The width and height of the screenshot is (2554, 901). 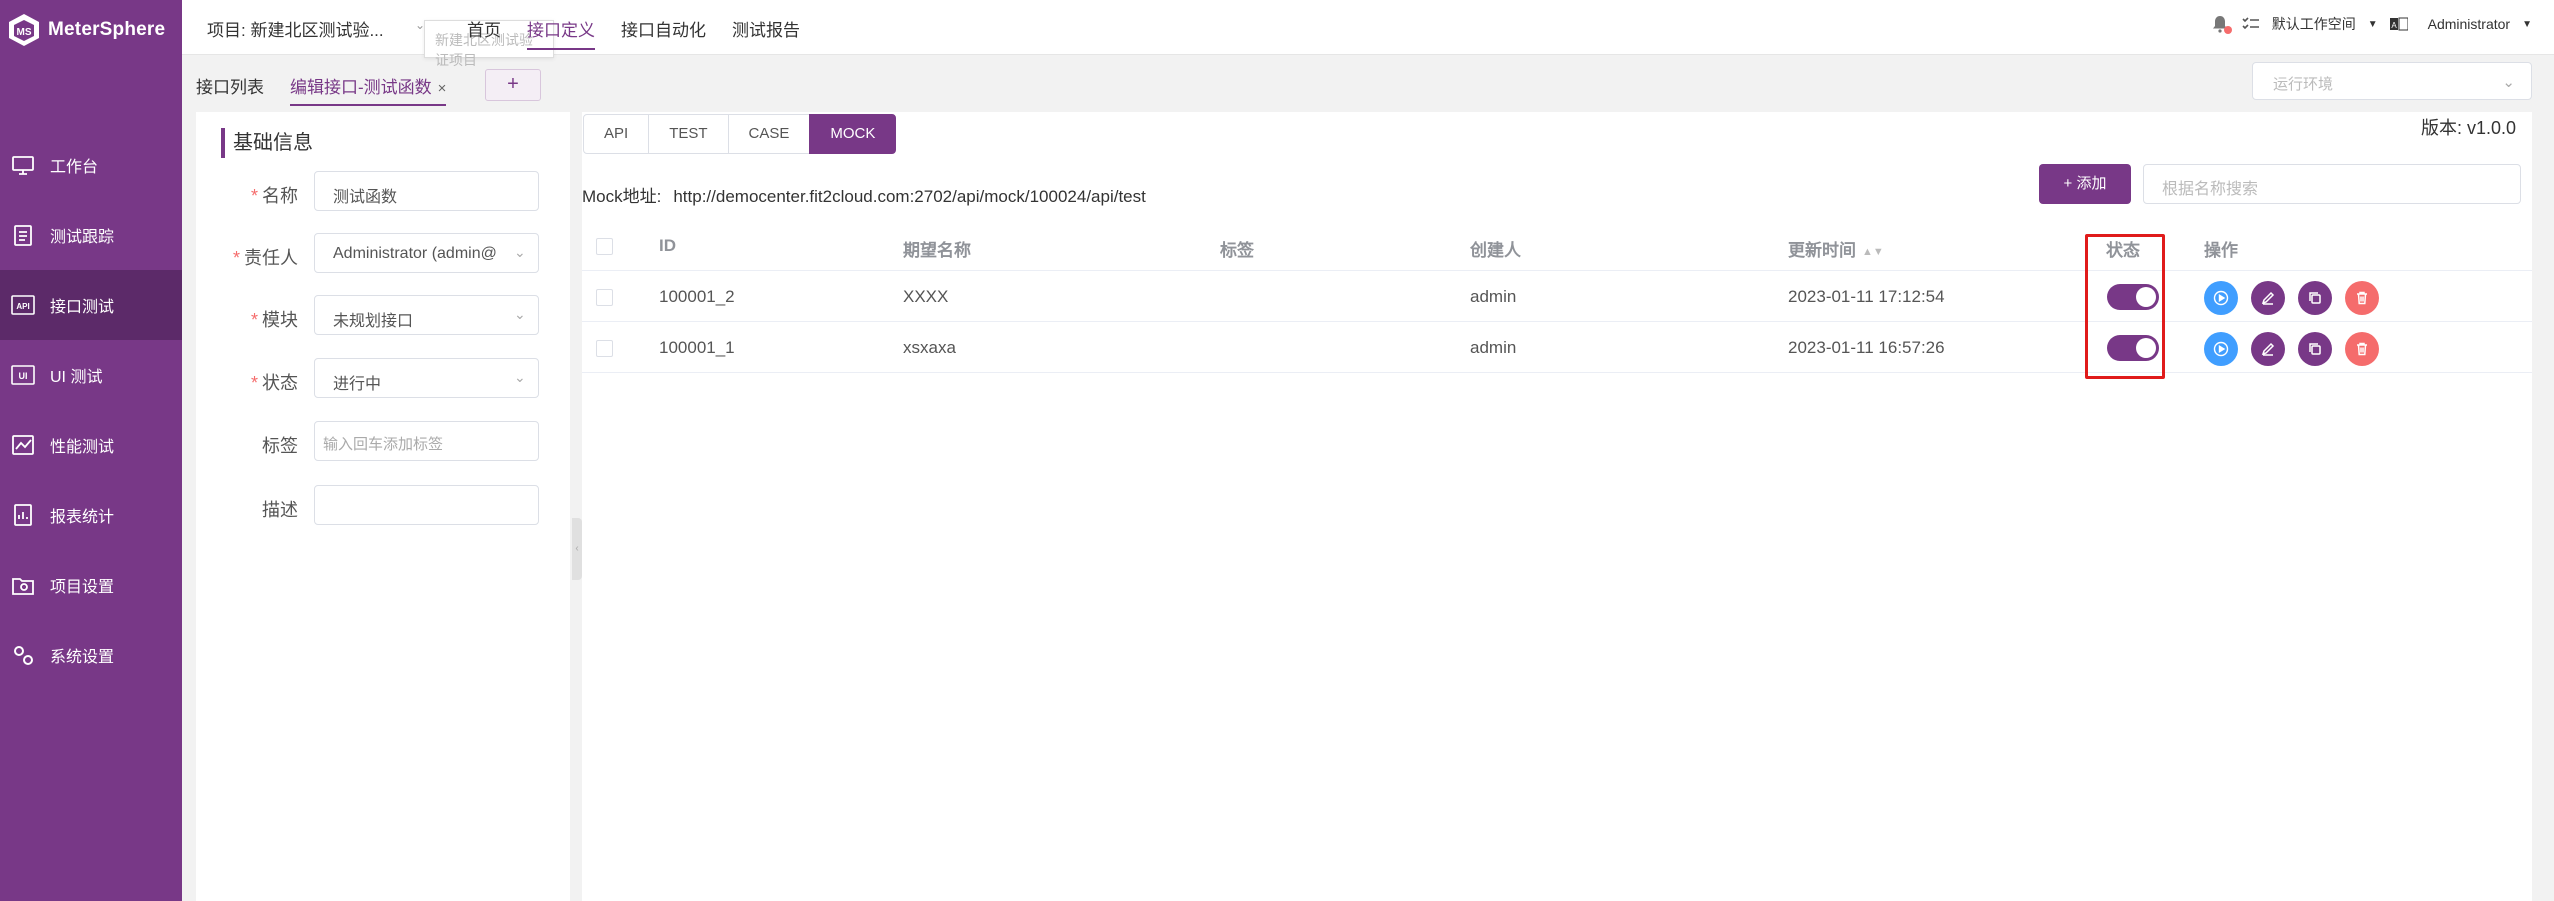 I want to click on api-tab-bar: 接口列表 编辑接口-测试函数 × + 运行环境 ⌄, so click(x=1368, y=84).